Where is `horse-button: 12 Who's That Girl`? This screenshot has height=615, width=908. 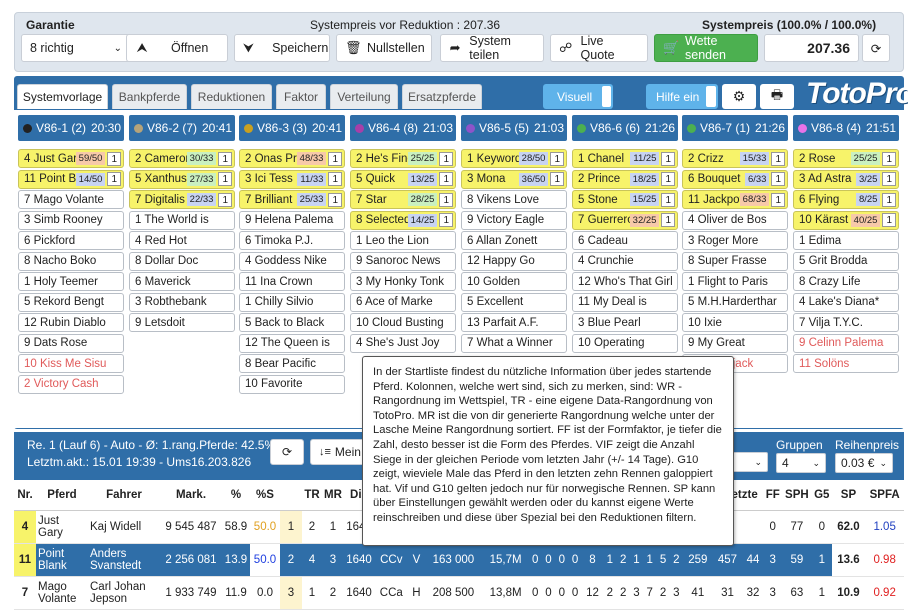
horse-button: 12 Who's That Girl is located at coordinates (625, 281).